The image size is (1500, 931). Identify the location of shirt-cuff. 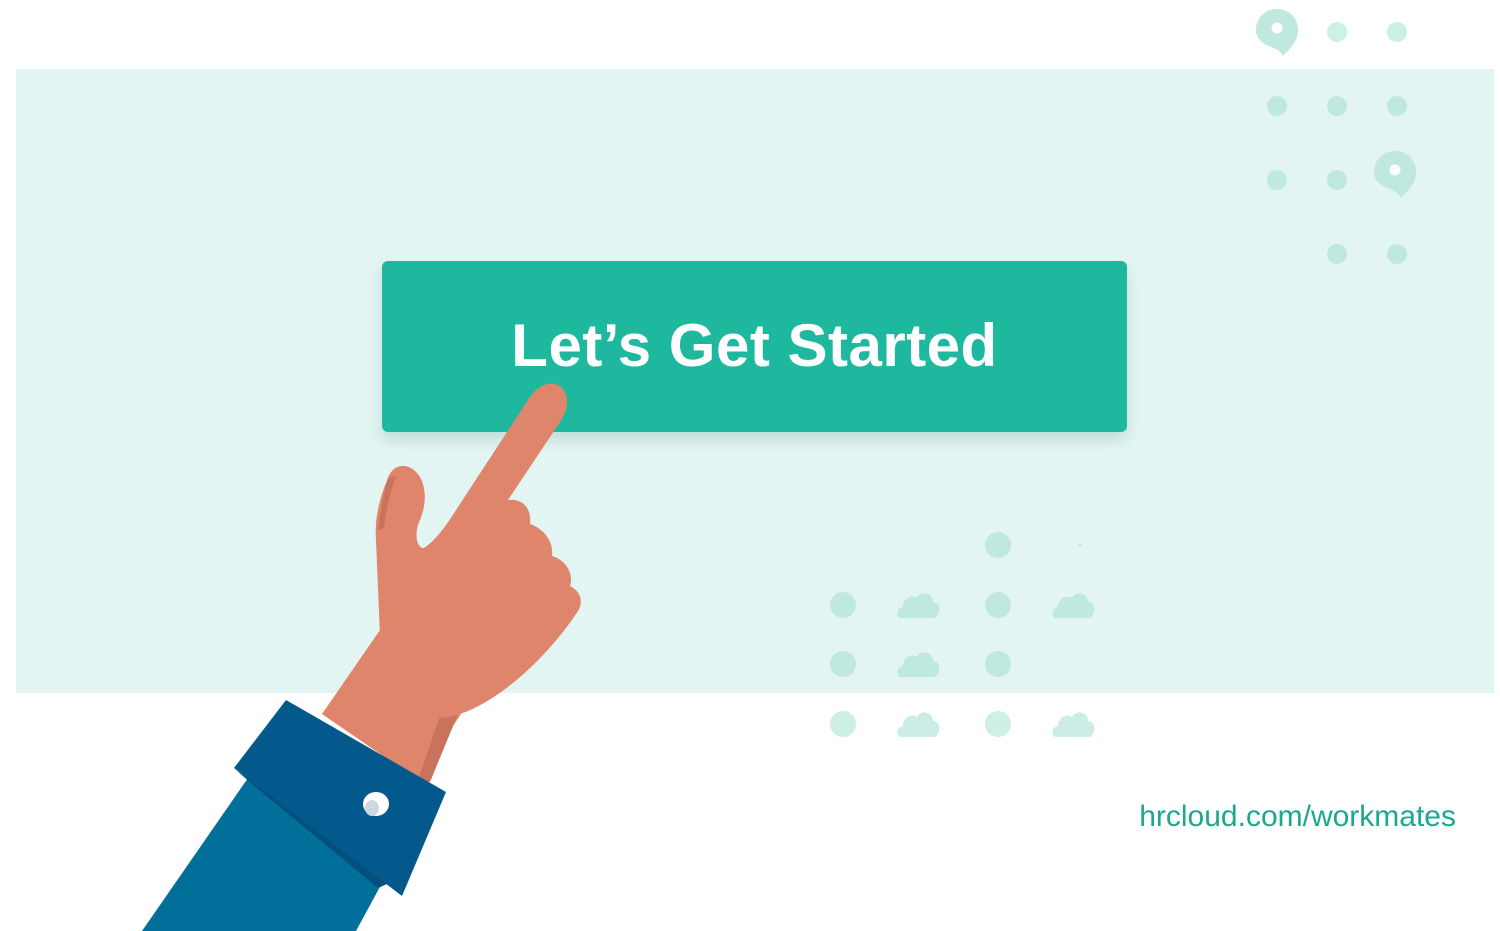
(340, 798).